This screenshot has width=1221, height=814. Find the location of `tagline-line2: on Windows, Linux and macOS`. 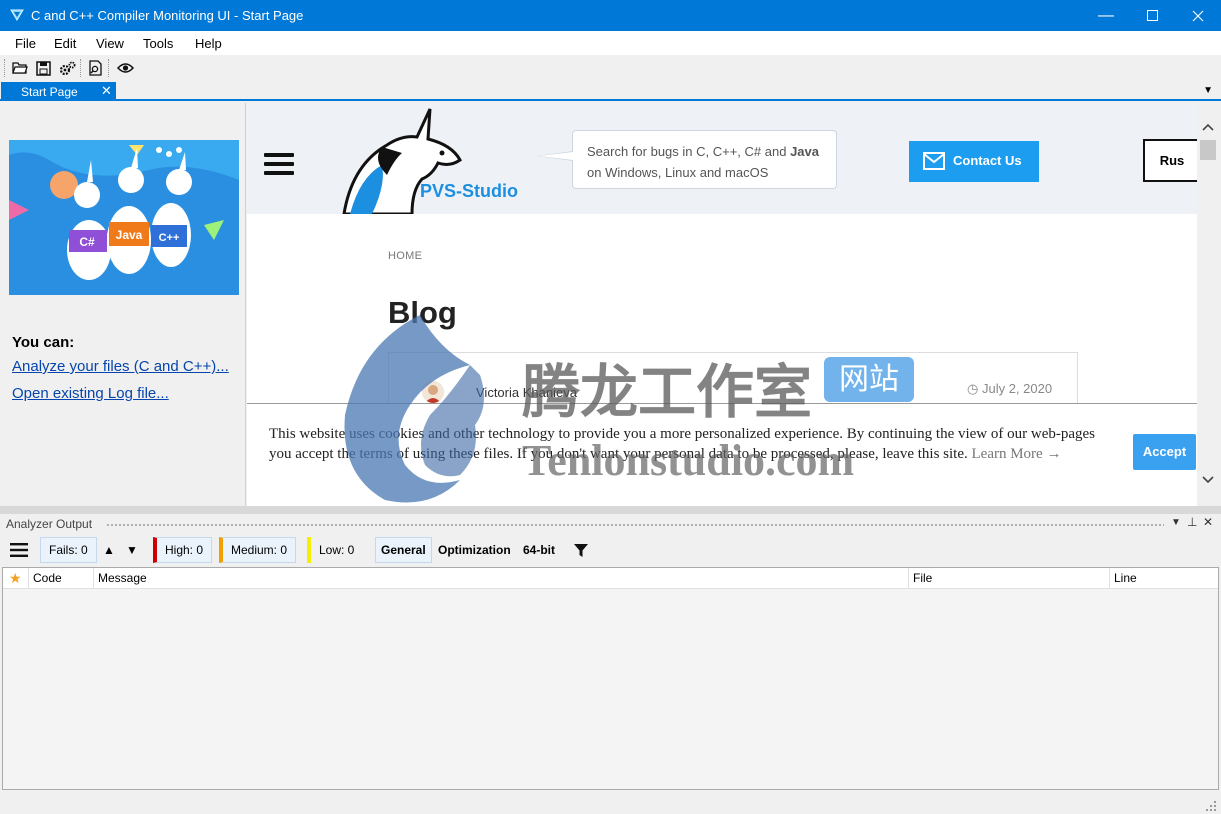

tagline-line2: on Windows, Linux and macOS is located at coordinates (678, 172).